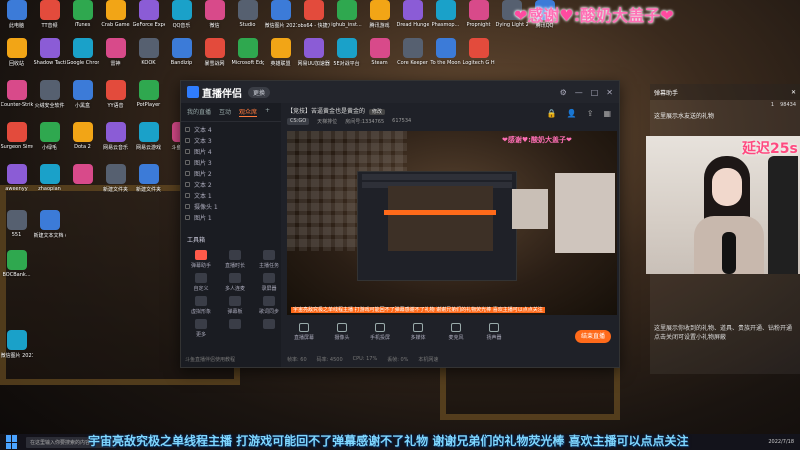  Describe the element at coordinates (201, 328) in the screenshot. I see `tool-item: 更多` at that location.